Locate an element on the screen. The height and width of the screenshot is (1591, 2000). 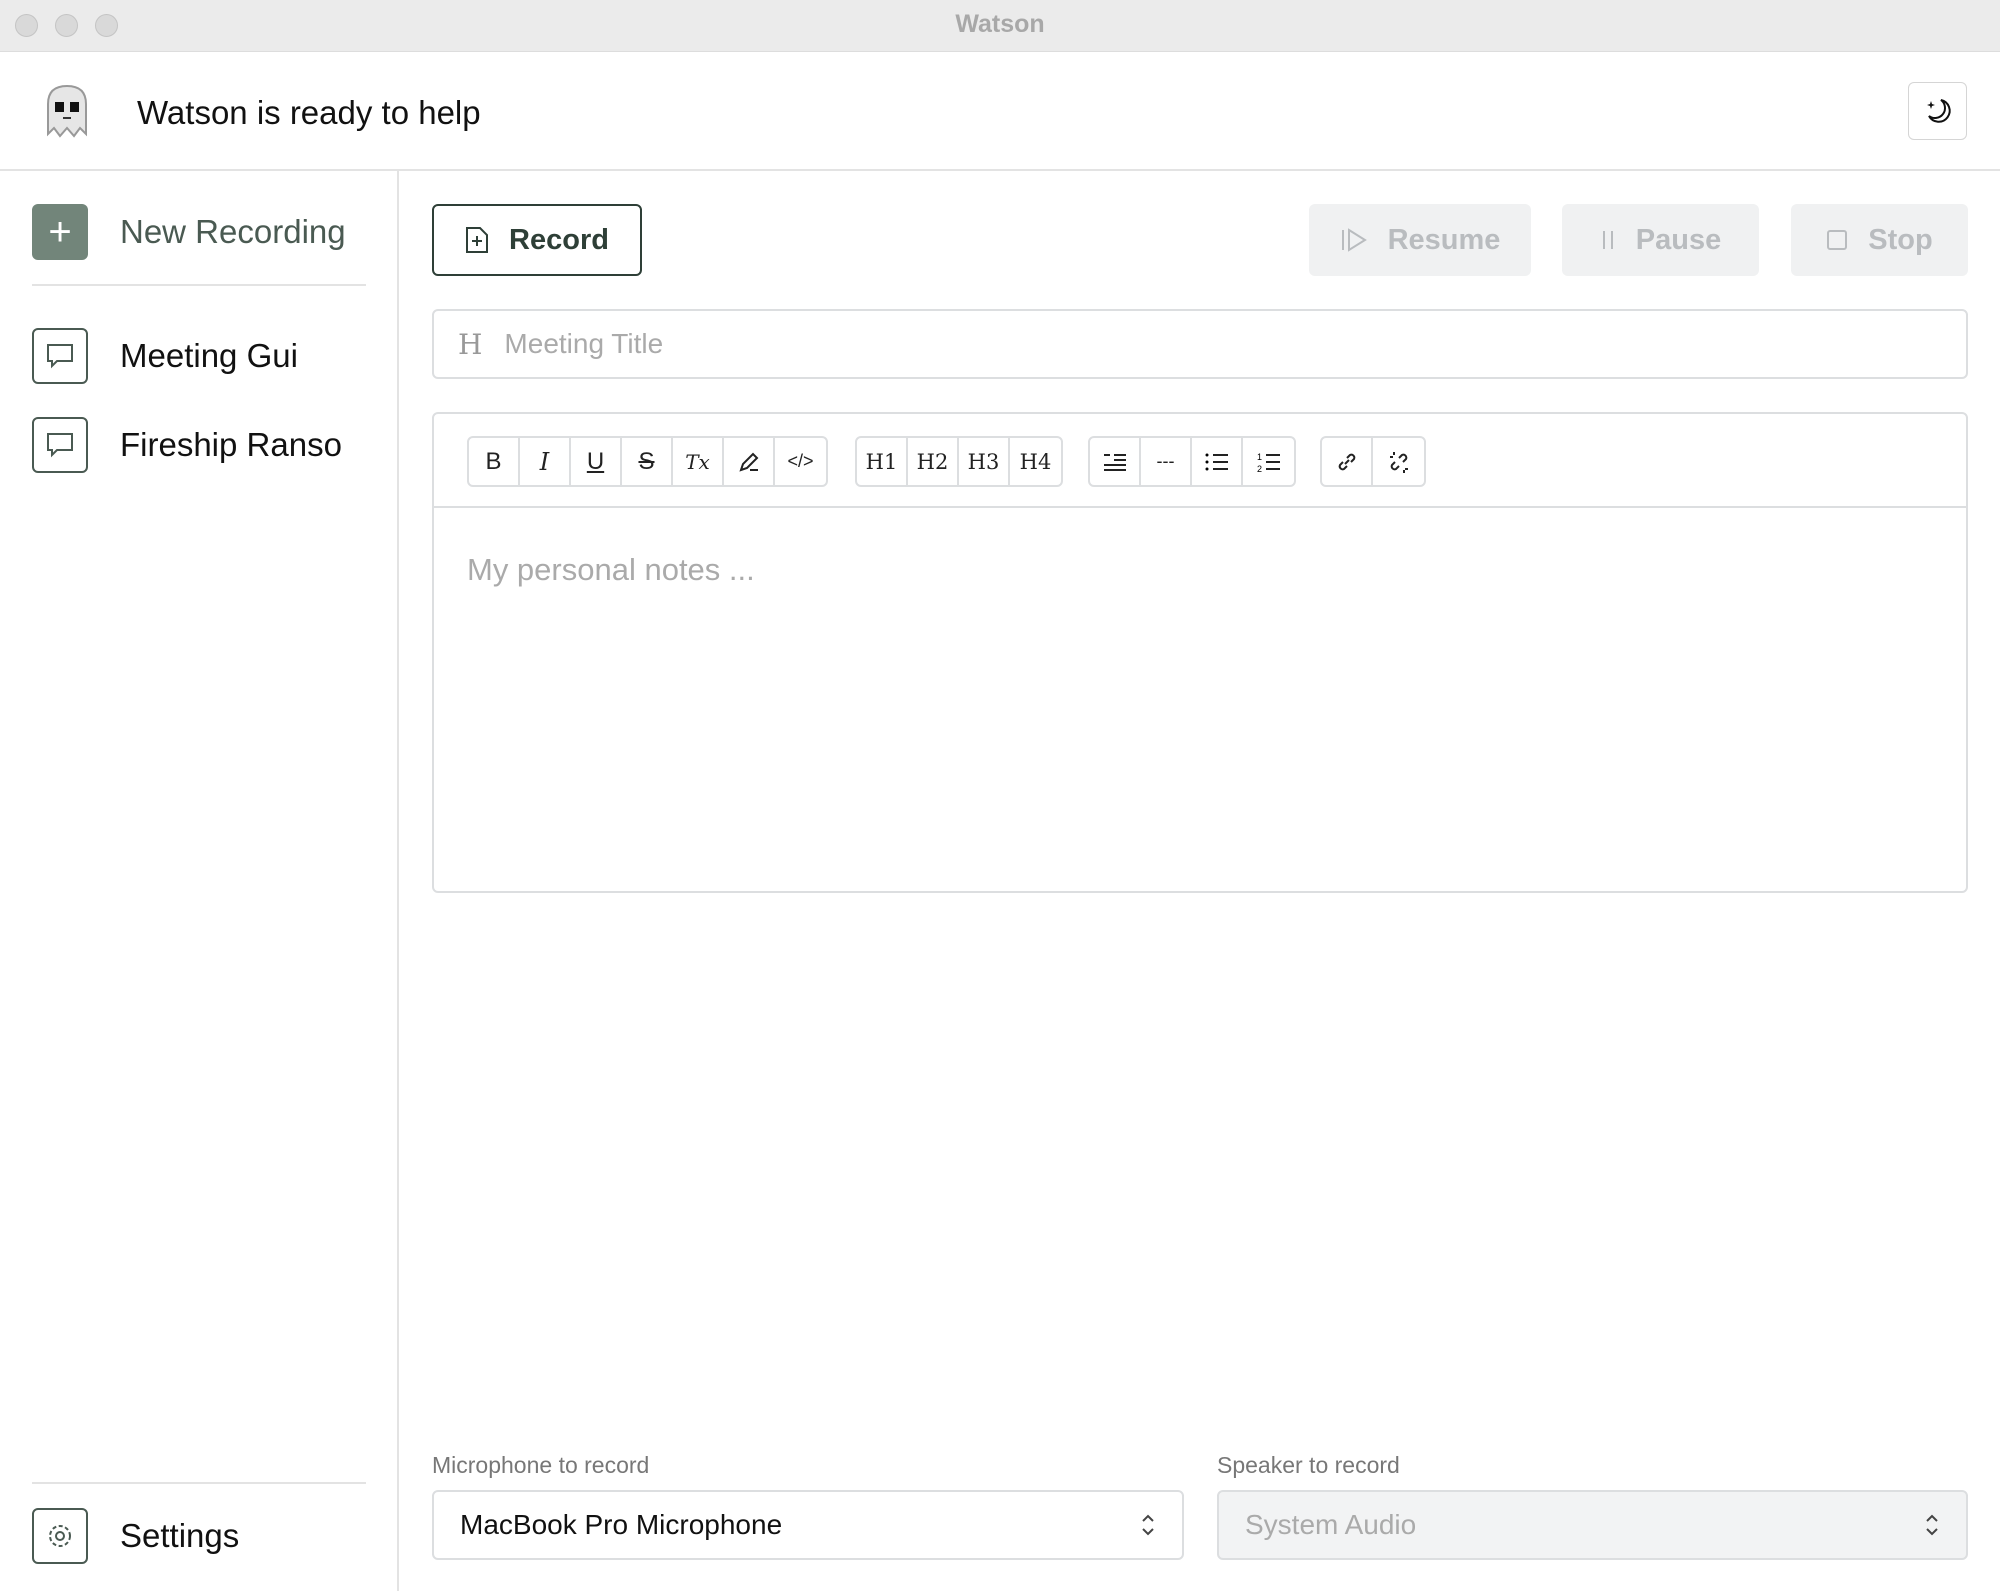
ordered-list-icon: 12 is located at coordinates (1268, 463).